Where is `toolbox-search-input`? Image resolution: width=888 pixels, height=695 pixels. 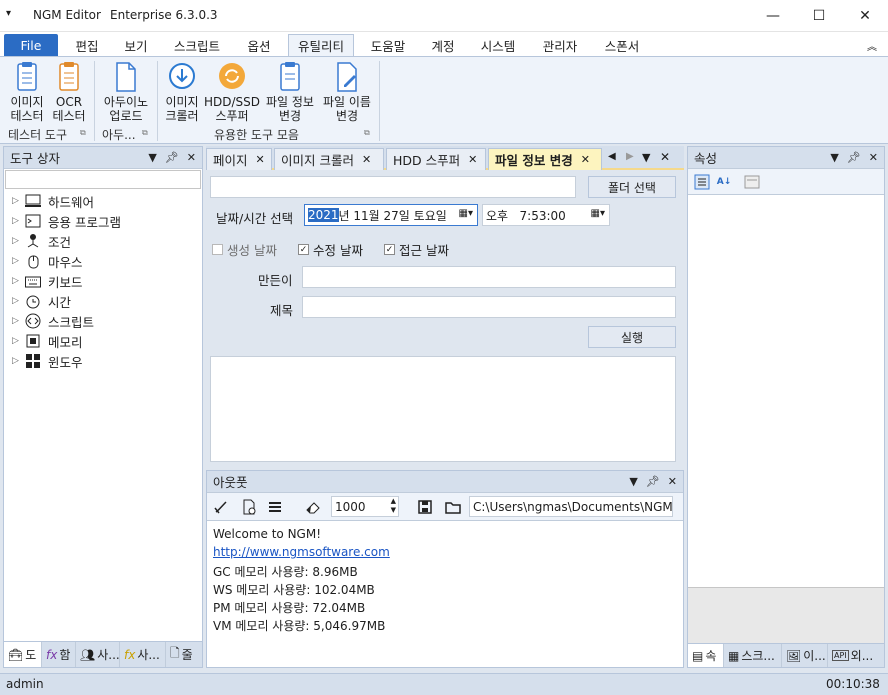
toolbox-search-input is located at coordinates (103, 179).